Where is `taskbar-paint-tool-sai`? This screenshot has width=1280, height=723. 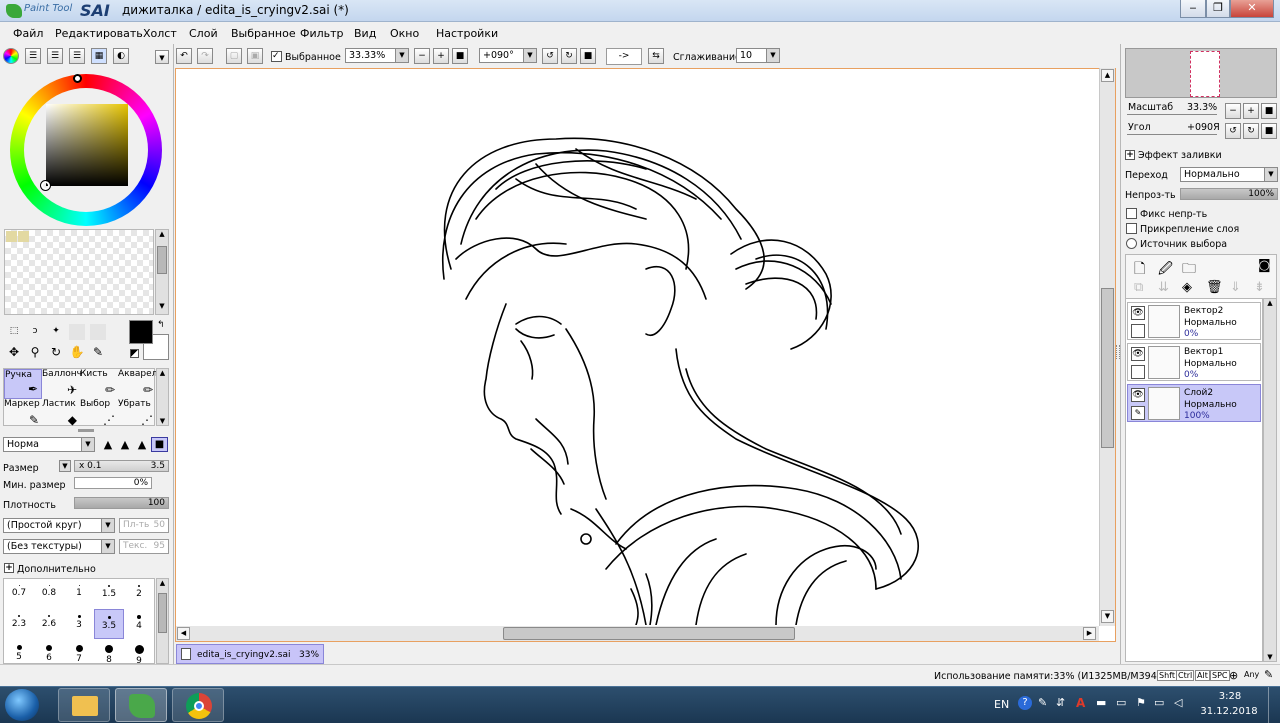
taskbar-paint-tool-sai is located at coordinates (141, 705).